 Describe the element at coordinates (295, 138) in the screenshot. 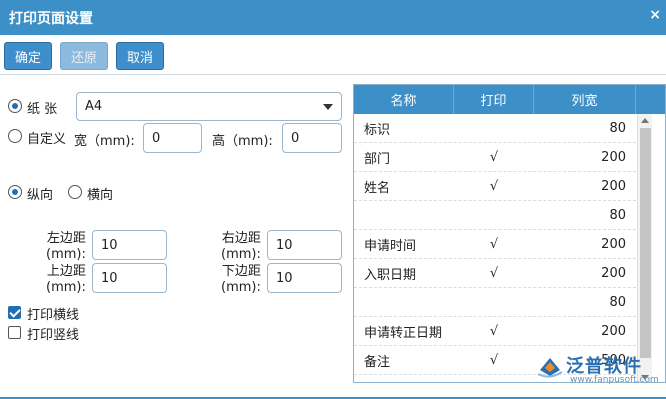

I see `height-value: 0` at that location.